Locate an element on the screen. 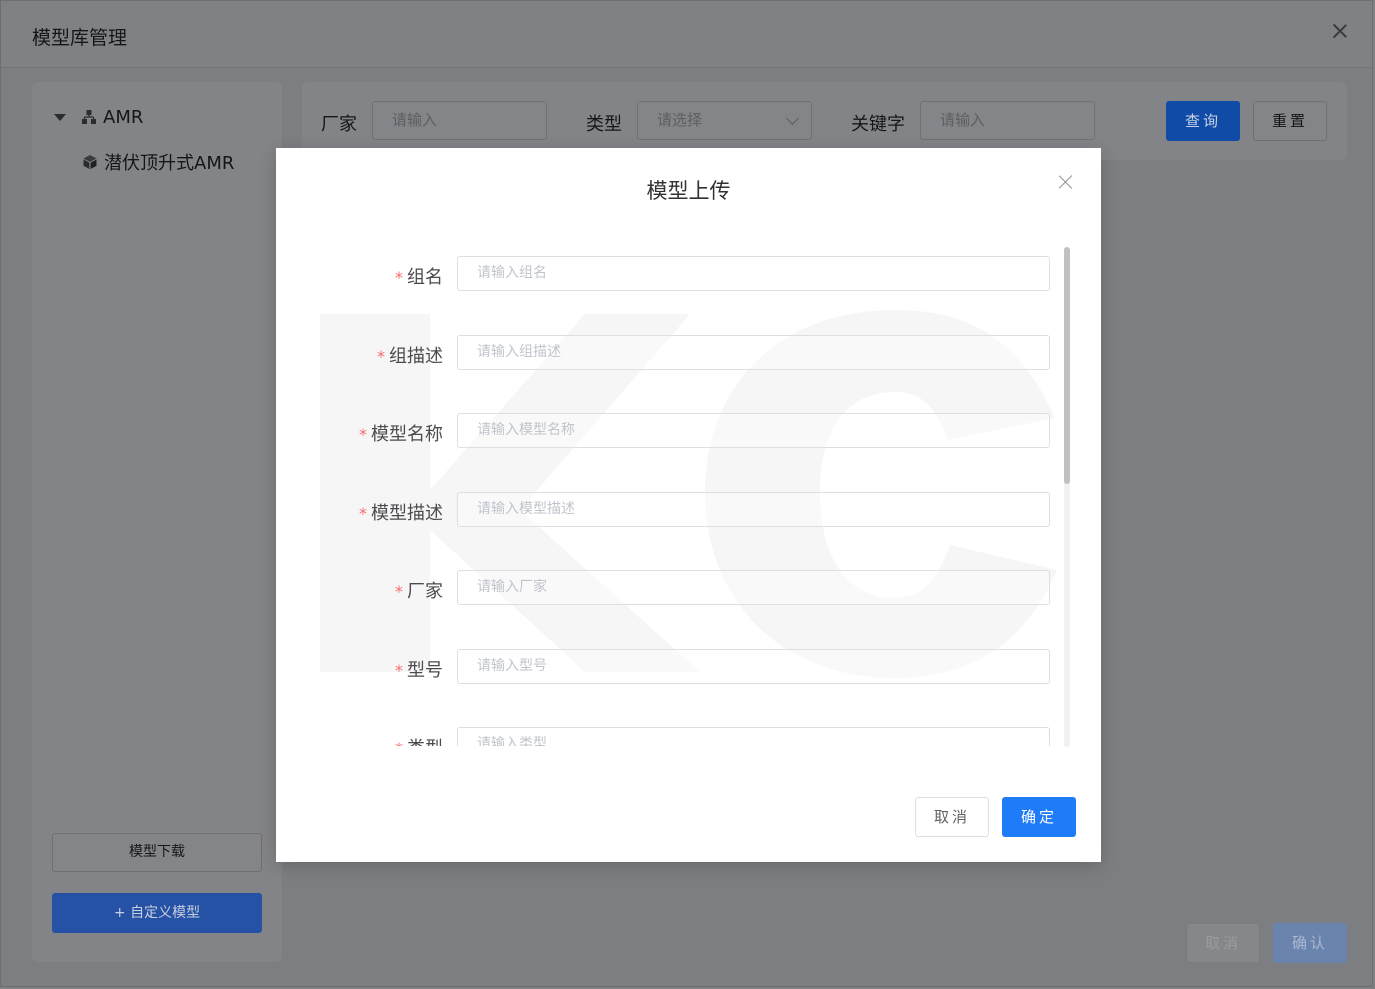 This screenshot has width=1375, height=989. form-row-type: * 类型 请输入类型 is located at coordinates (688, 736).